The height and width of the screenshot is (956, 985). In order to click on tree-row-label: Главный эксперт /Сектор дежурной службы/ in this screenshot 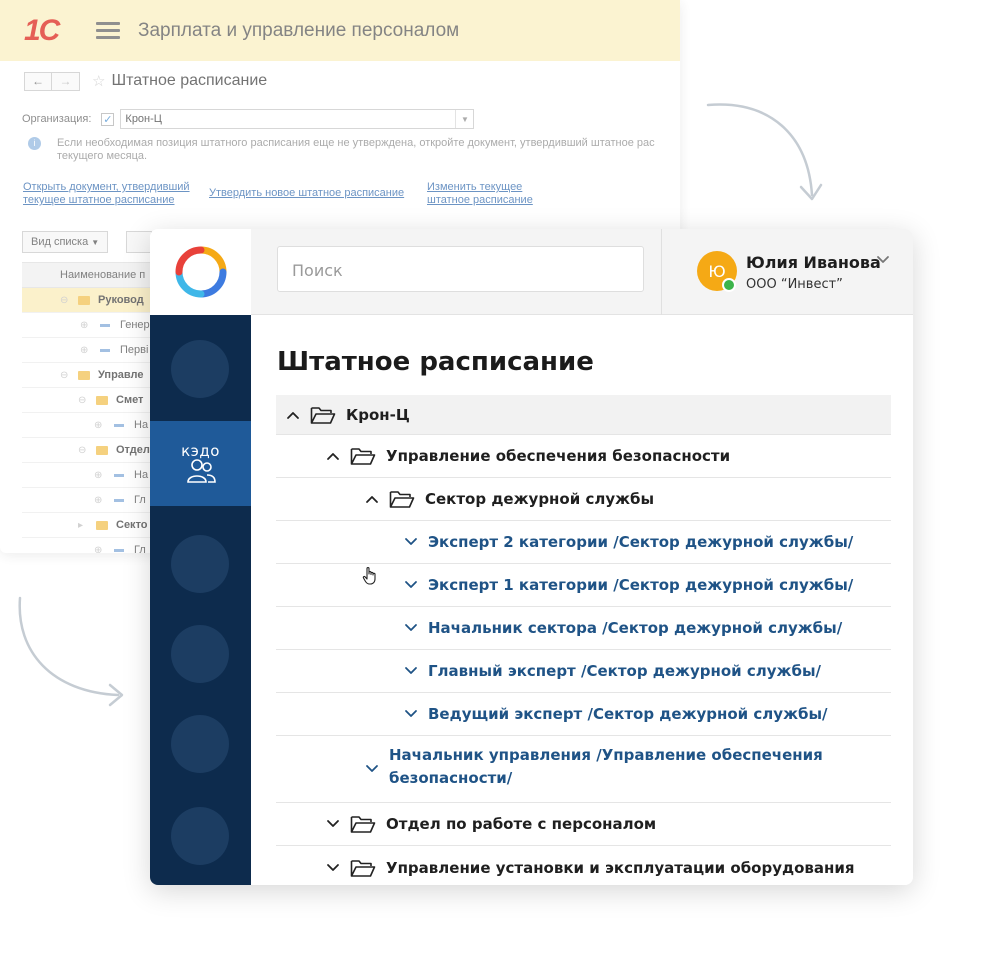, I will do `click(625, 671)`.